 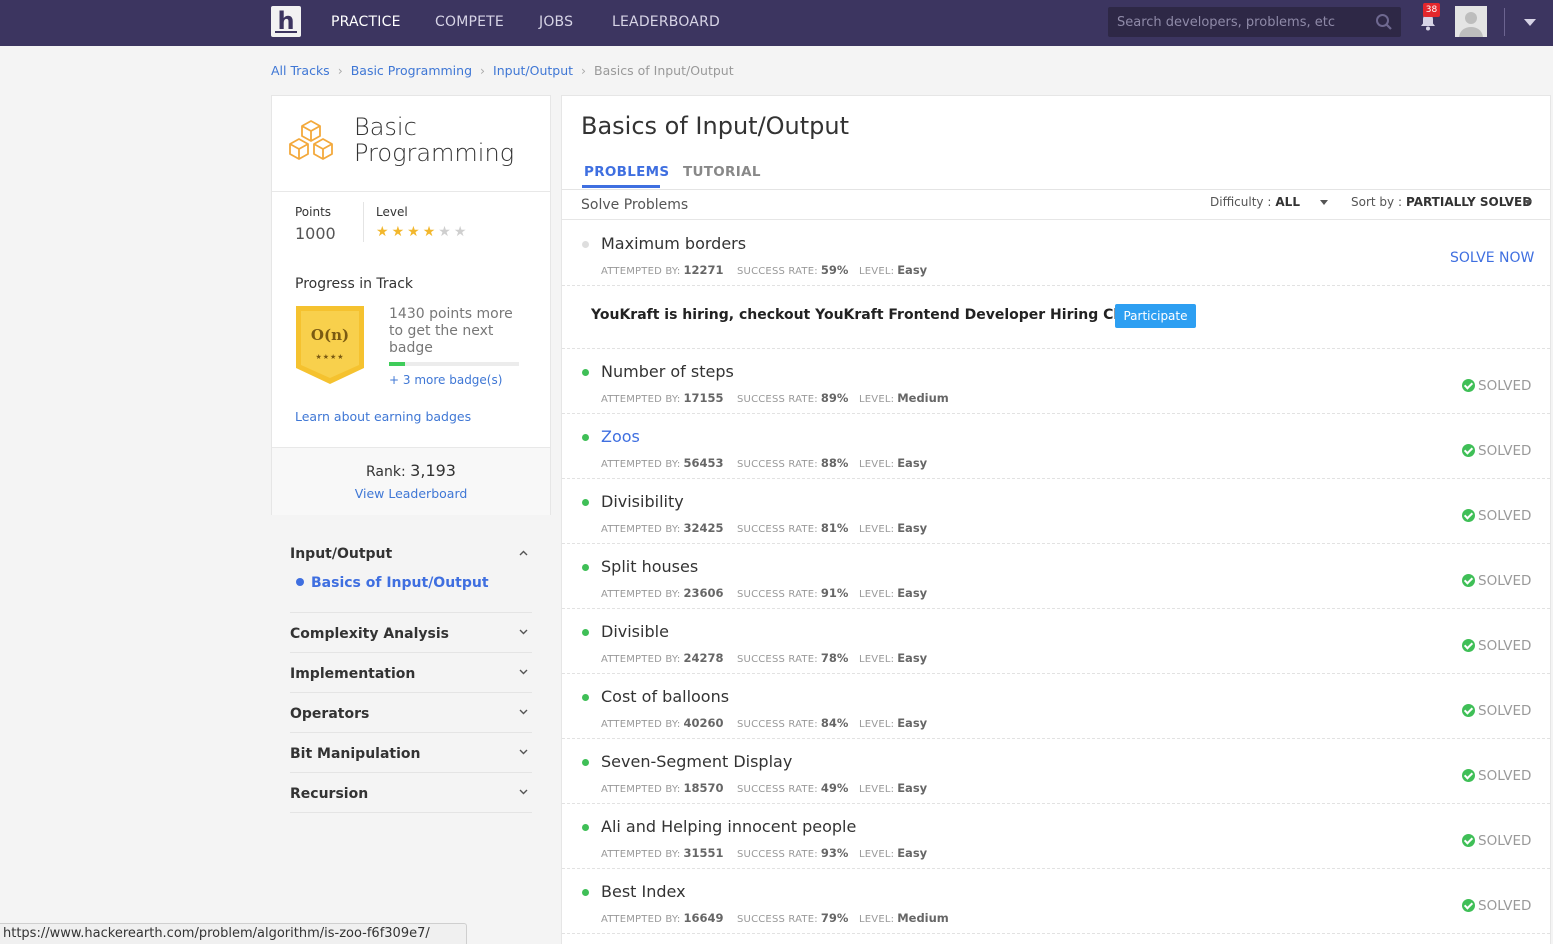 I want to click on breadcrumb-basic-programming: Basic Programming, so click(x=411, y=70).